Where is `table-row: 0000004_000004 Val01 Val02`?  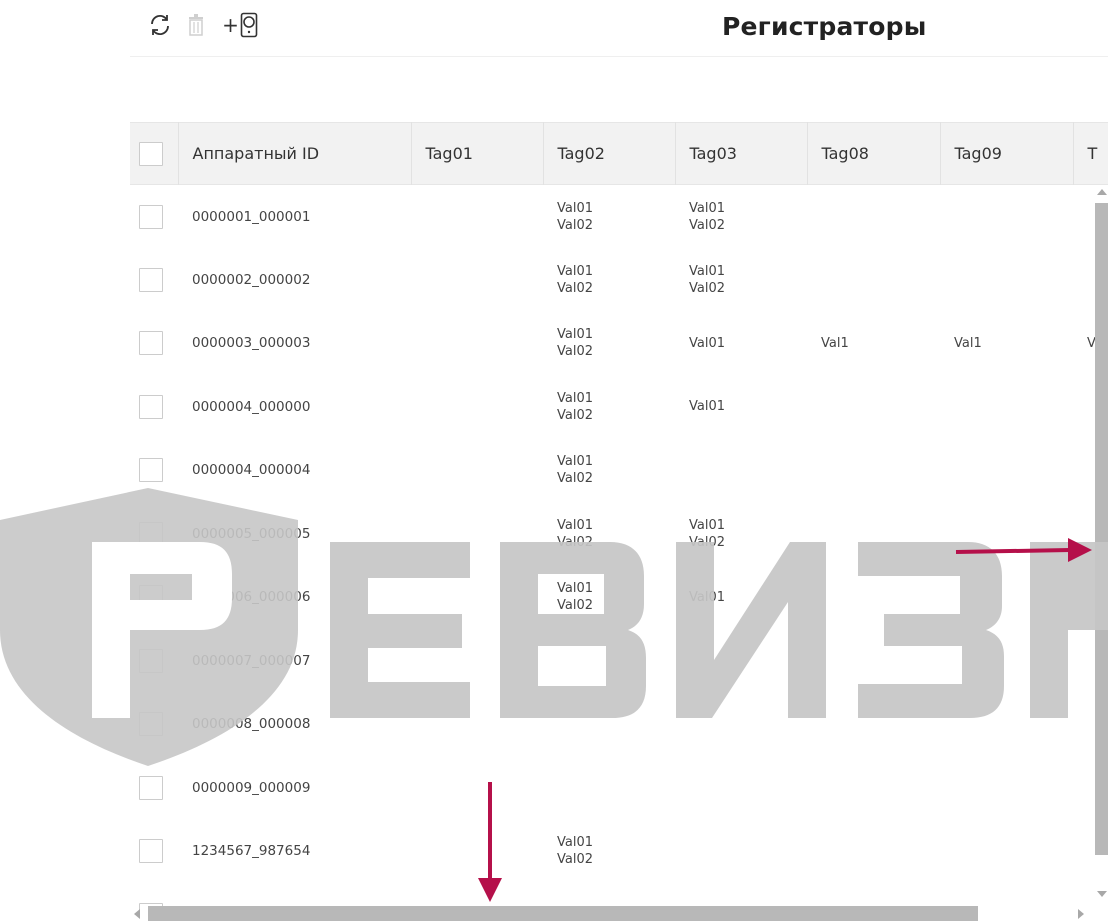 table-row: 0000004_000004 Val01 Val02 is located at coordinates (619, 471).